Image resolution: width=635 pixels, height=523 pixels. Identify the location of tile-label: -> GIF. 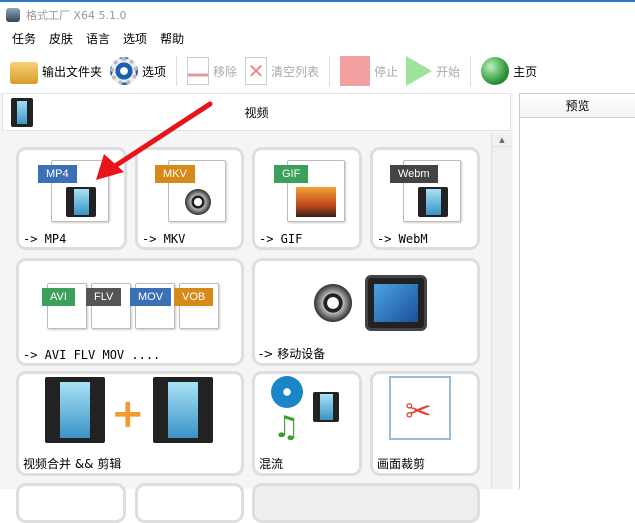
(281, 239).